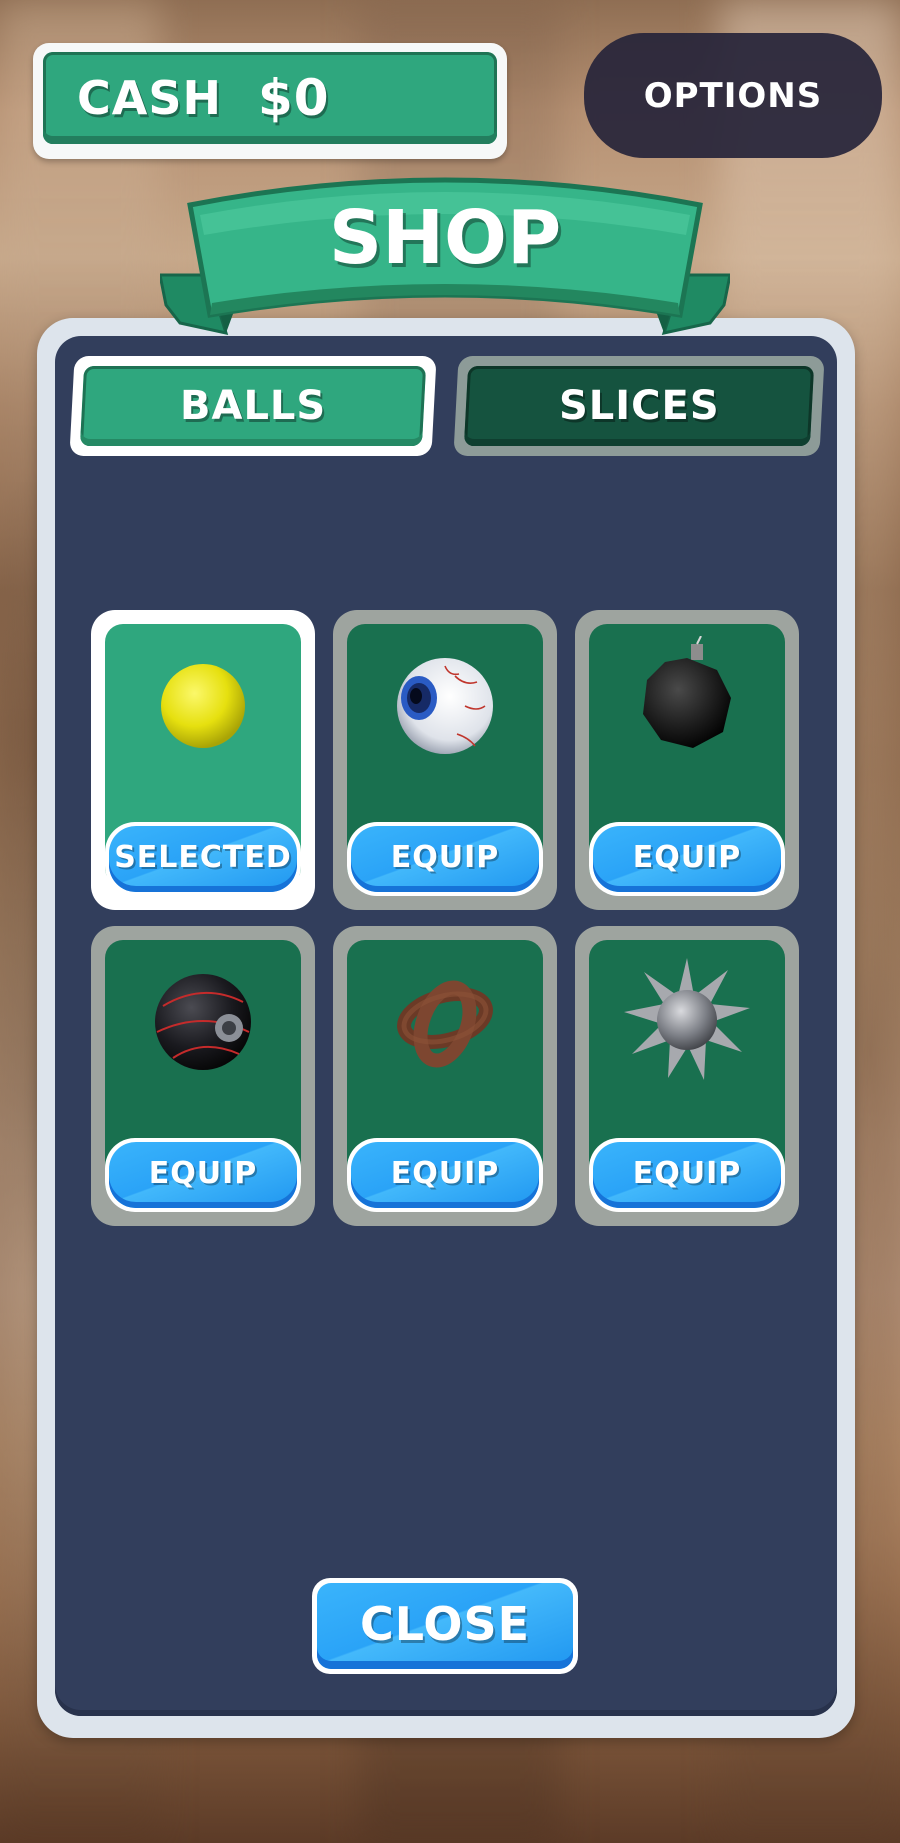 Image resolution: width=900 pixels, height=1843 pixels. What do you see at coordinates (445, 238) in the screenshot?
I see `shop-title: SHOP` at bounding box center [445, 238].